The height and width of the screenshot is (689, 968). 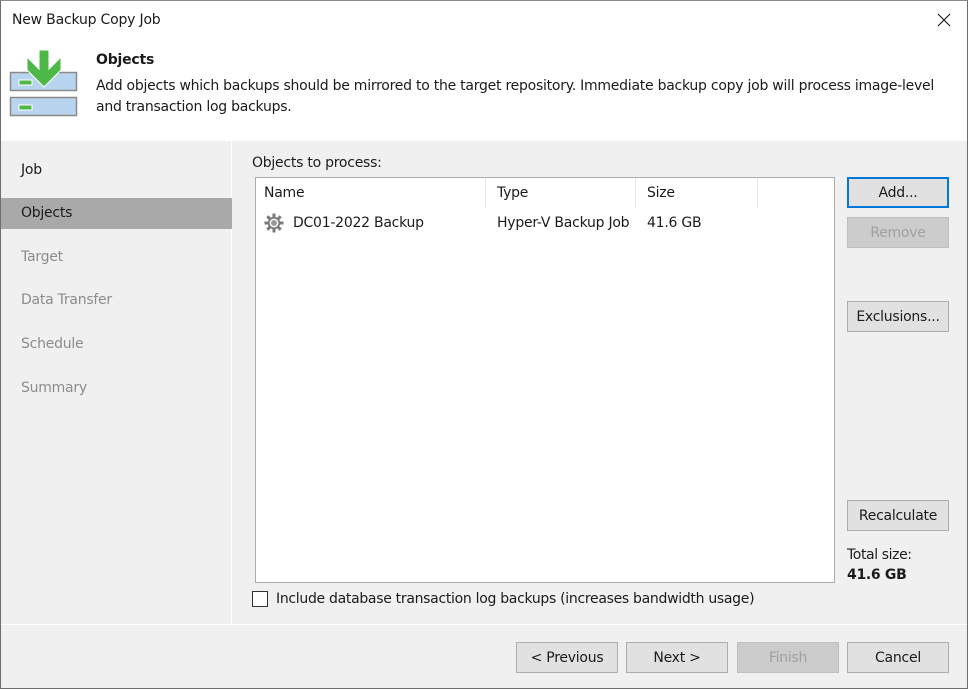 I want to click on sidebar-item-target: Target, so click(x=116, y=257).